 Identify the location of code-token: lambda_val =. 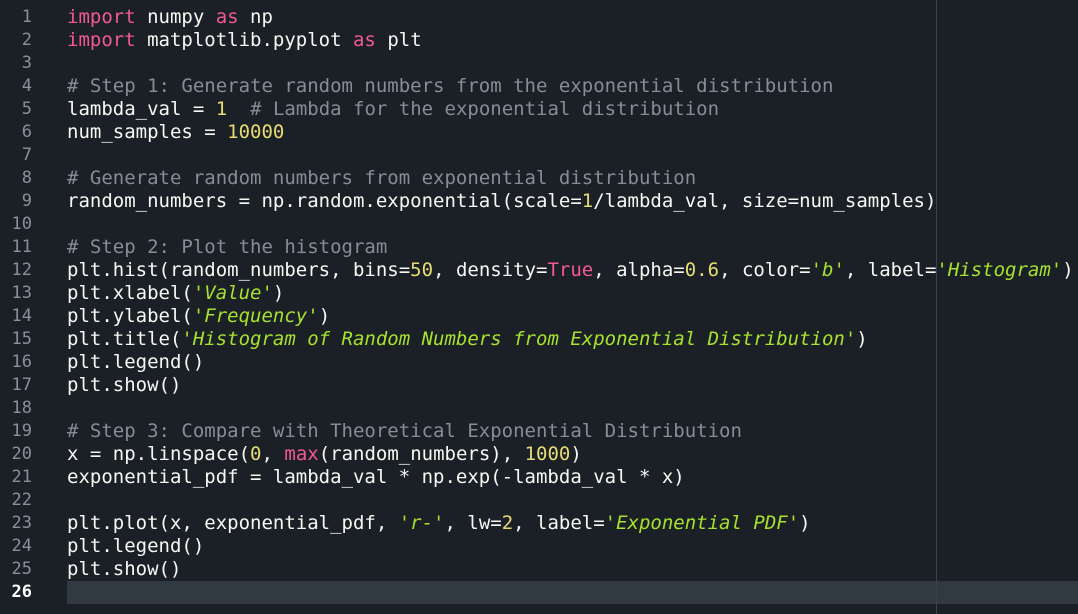
(141, 109).